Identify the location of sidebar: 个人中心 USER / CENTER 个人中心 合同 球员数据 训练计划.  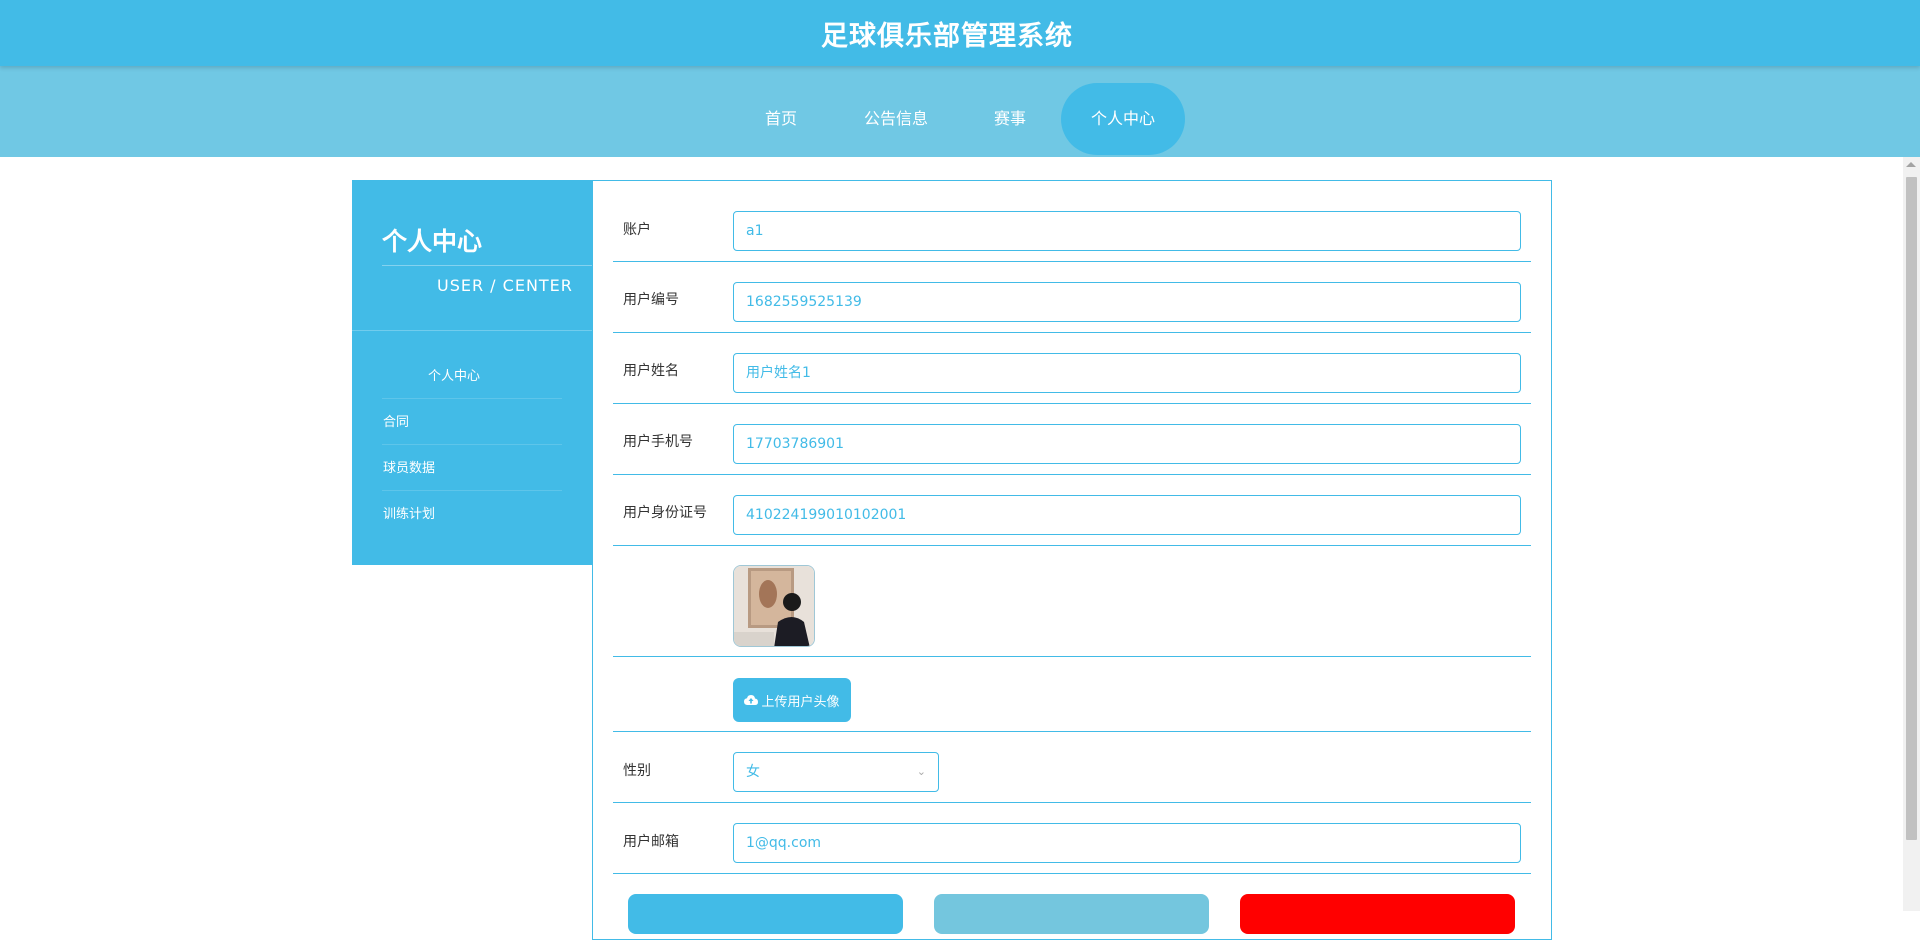
(472, 372).